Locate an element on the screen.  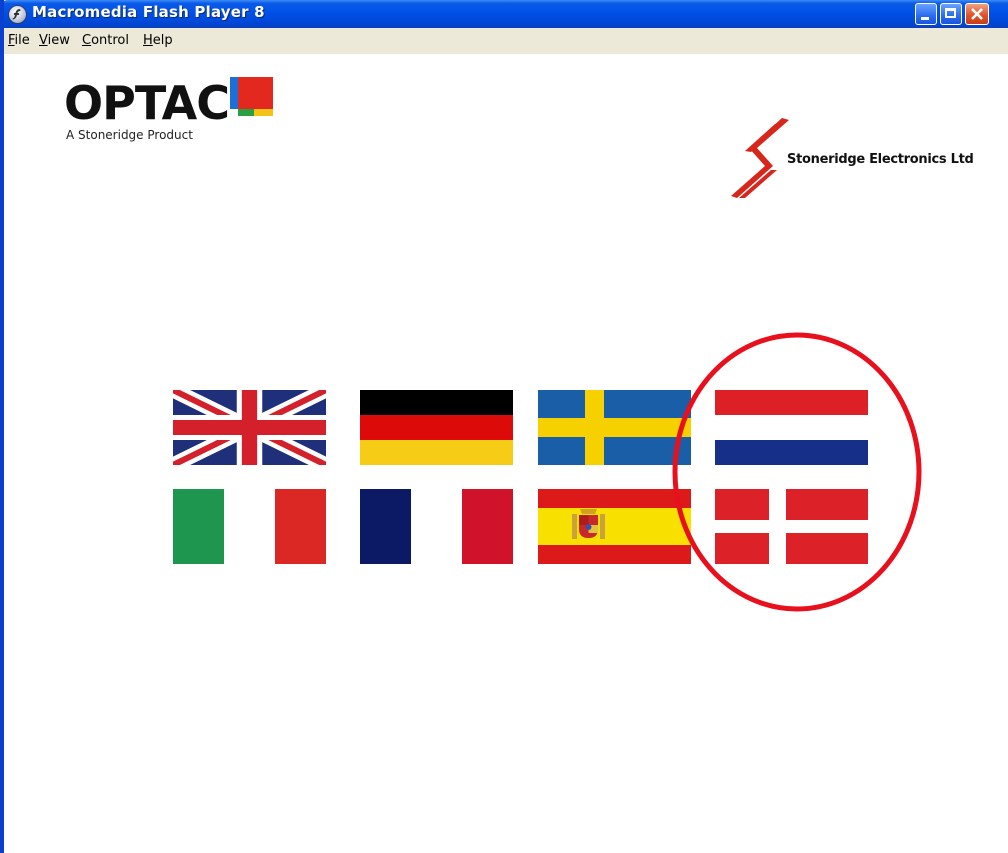
title-bar: Macromedia Flash Player 8 is located at coordinates (504, 14).